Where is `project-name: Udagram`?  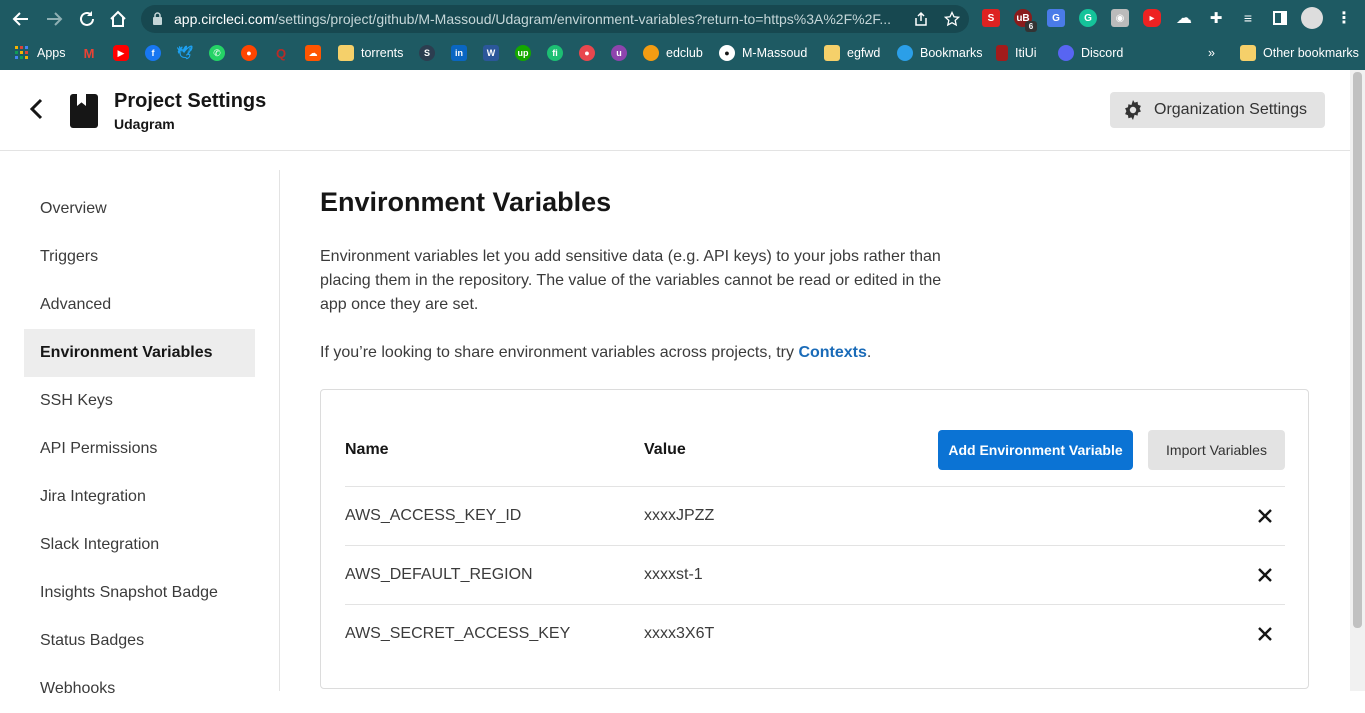
project-name: Udagram is located at coordinates (144, 124).